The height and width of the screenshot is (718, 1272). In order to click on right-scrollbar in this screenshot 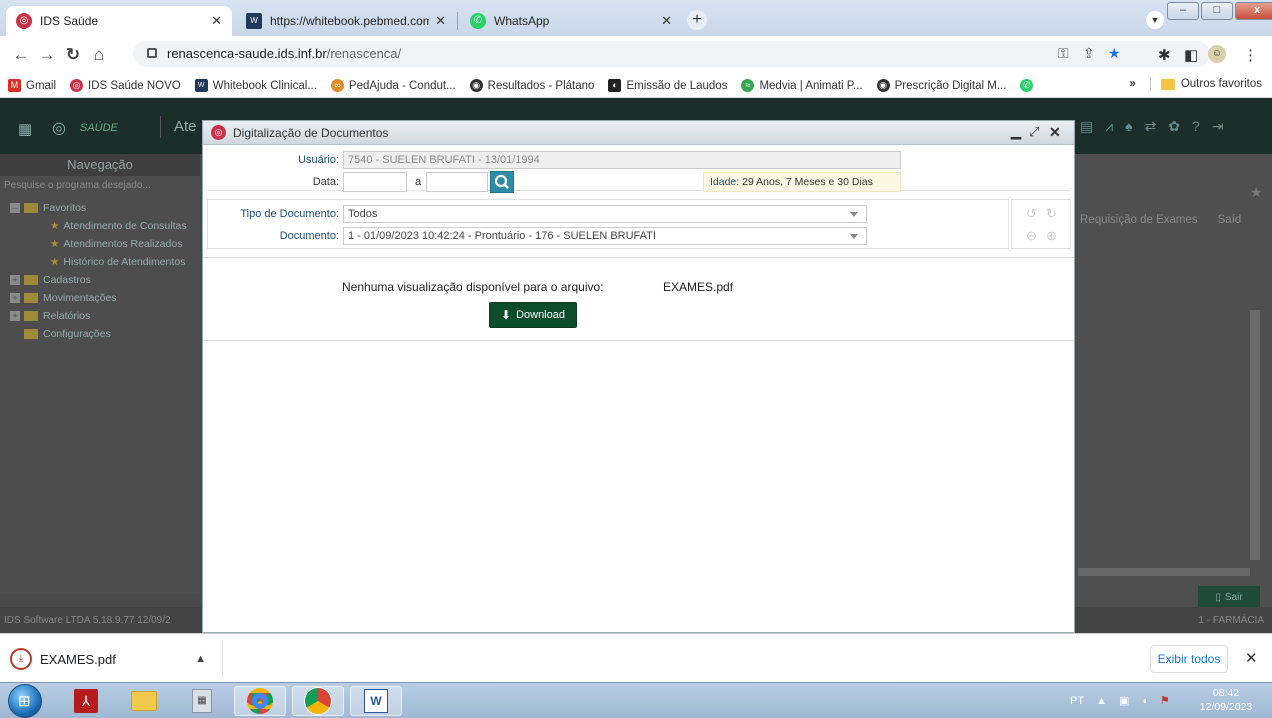, I will do `click(1255, 435)`.